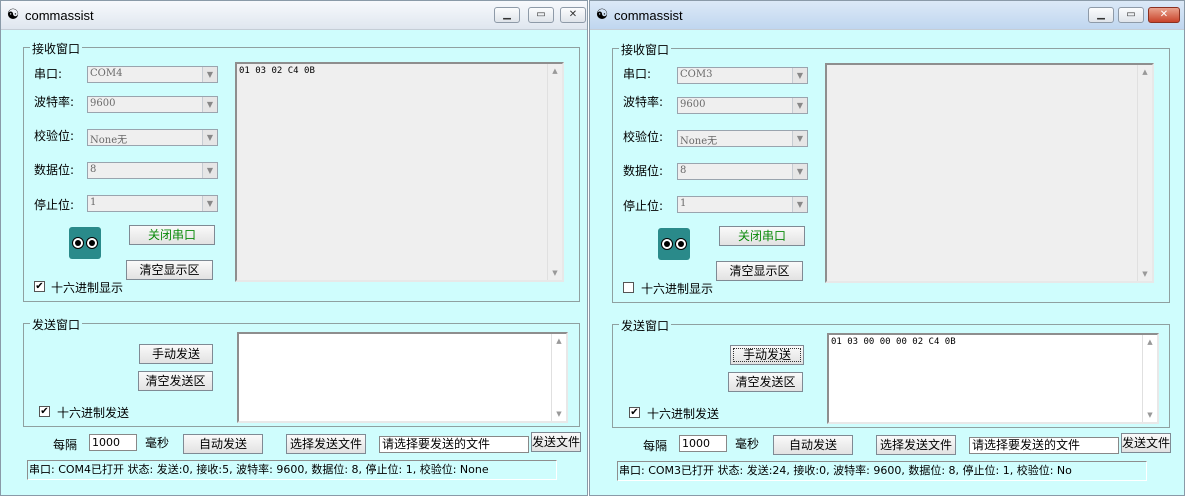 This screenshot has height=496, width=1185. Describe the element at coordinates (402, 377) in the screenshot. I see `send-textarea: ▲ ▼` at that location.